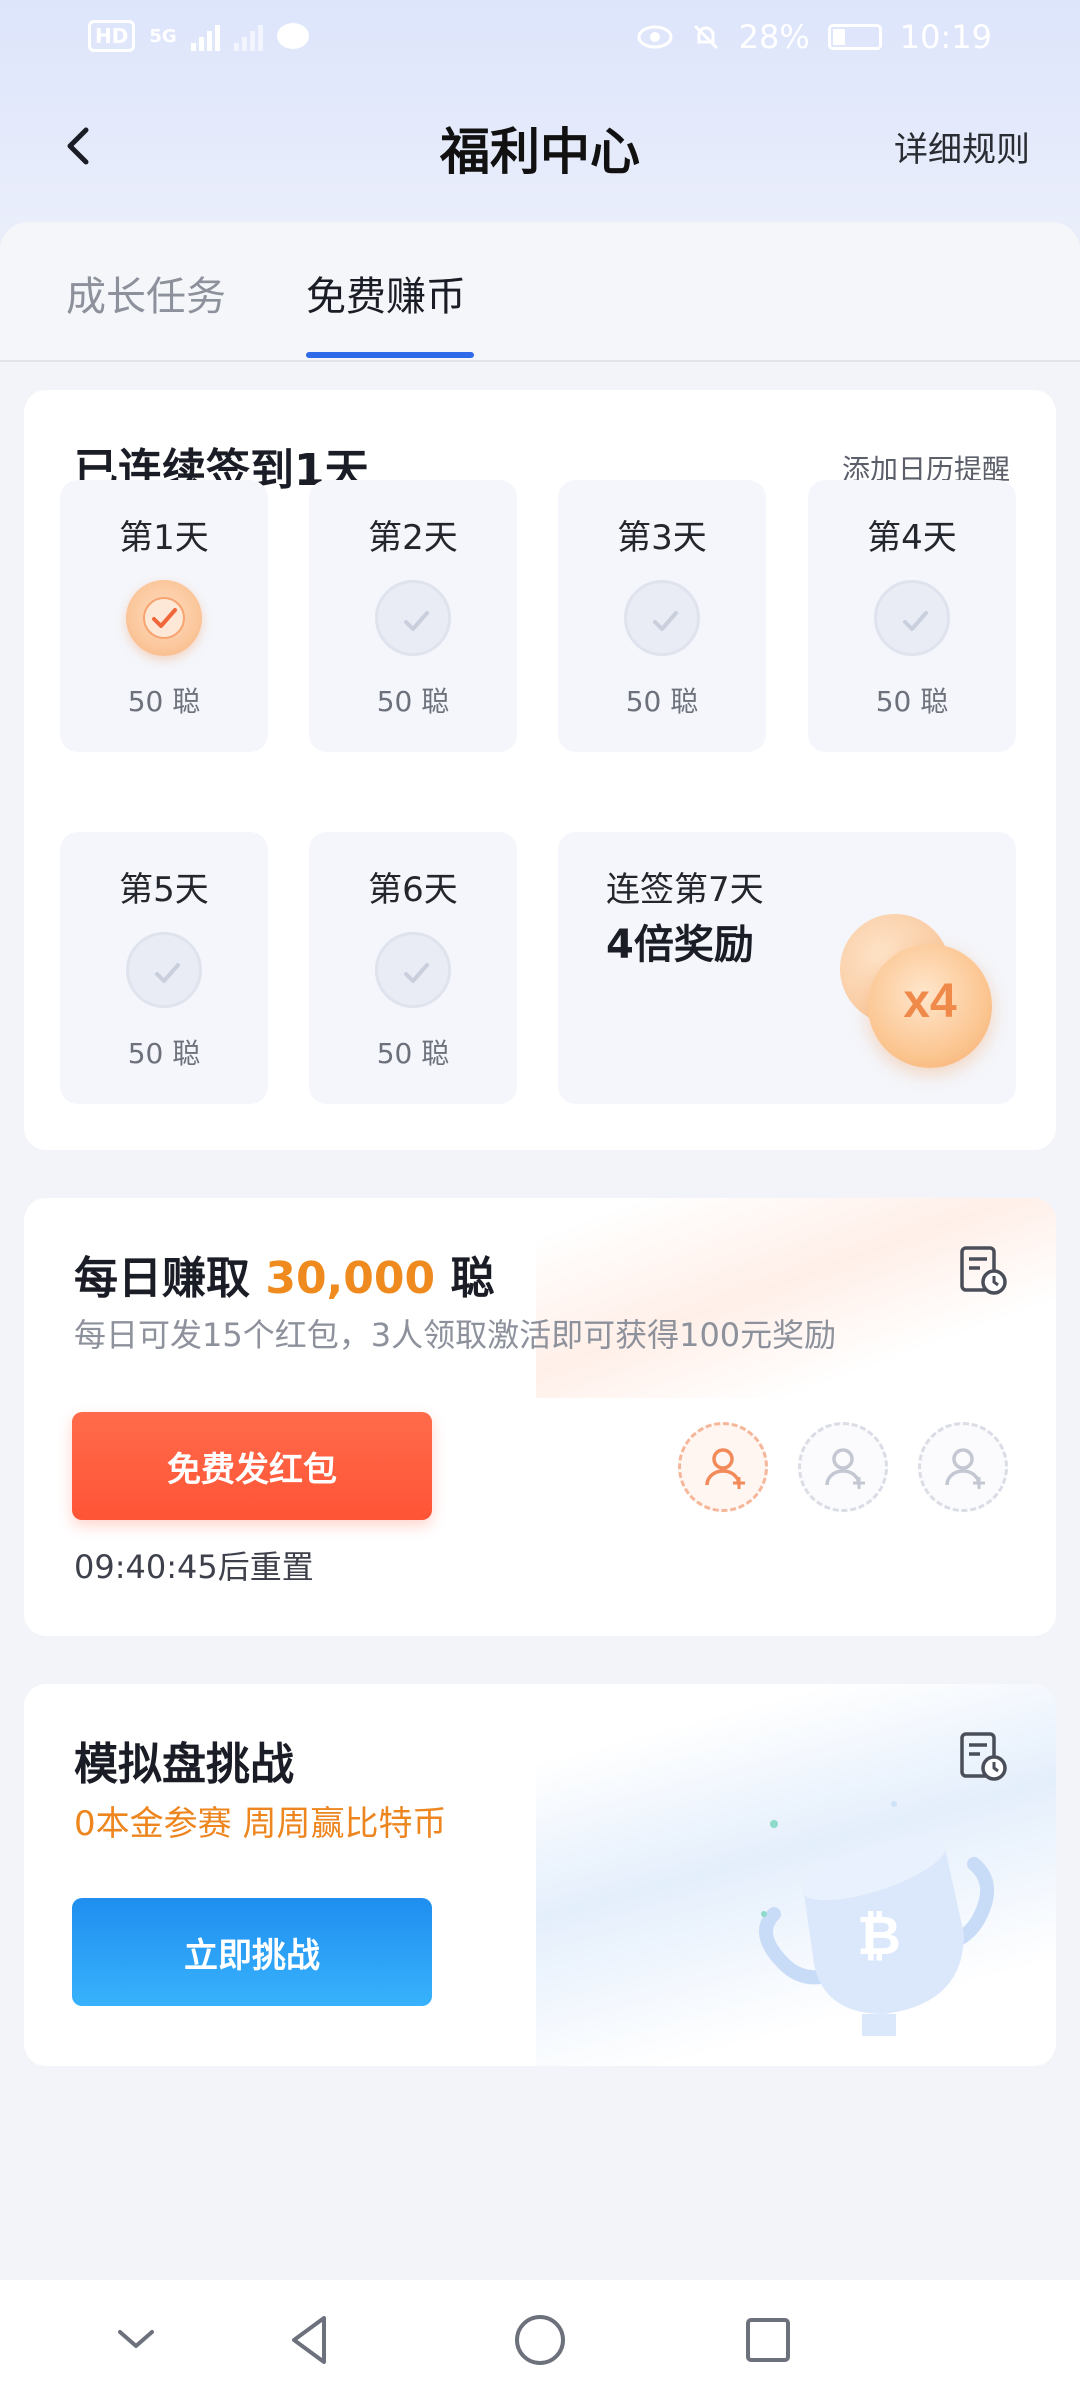  I want to click on earn-title-prefix: 每日赚取, so click(162, 1278).